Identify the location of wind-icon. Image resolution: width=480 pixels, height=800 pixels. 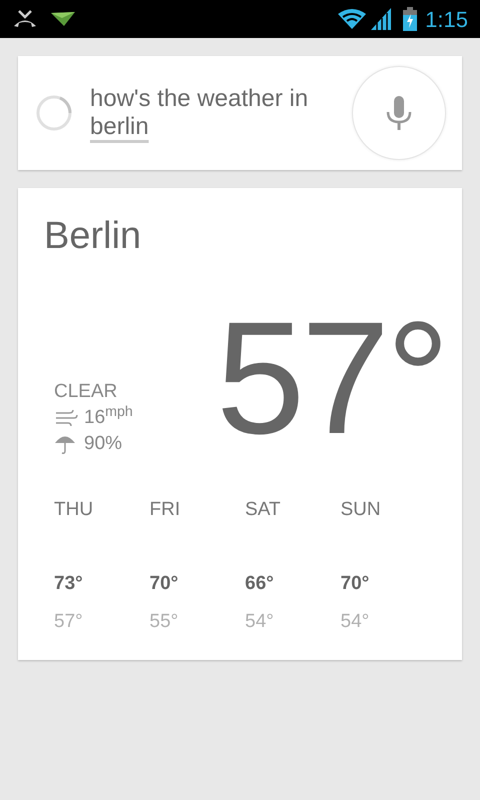
(66, 418).